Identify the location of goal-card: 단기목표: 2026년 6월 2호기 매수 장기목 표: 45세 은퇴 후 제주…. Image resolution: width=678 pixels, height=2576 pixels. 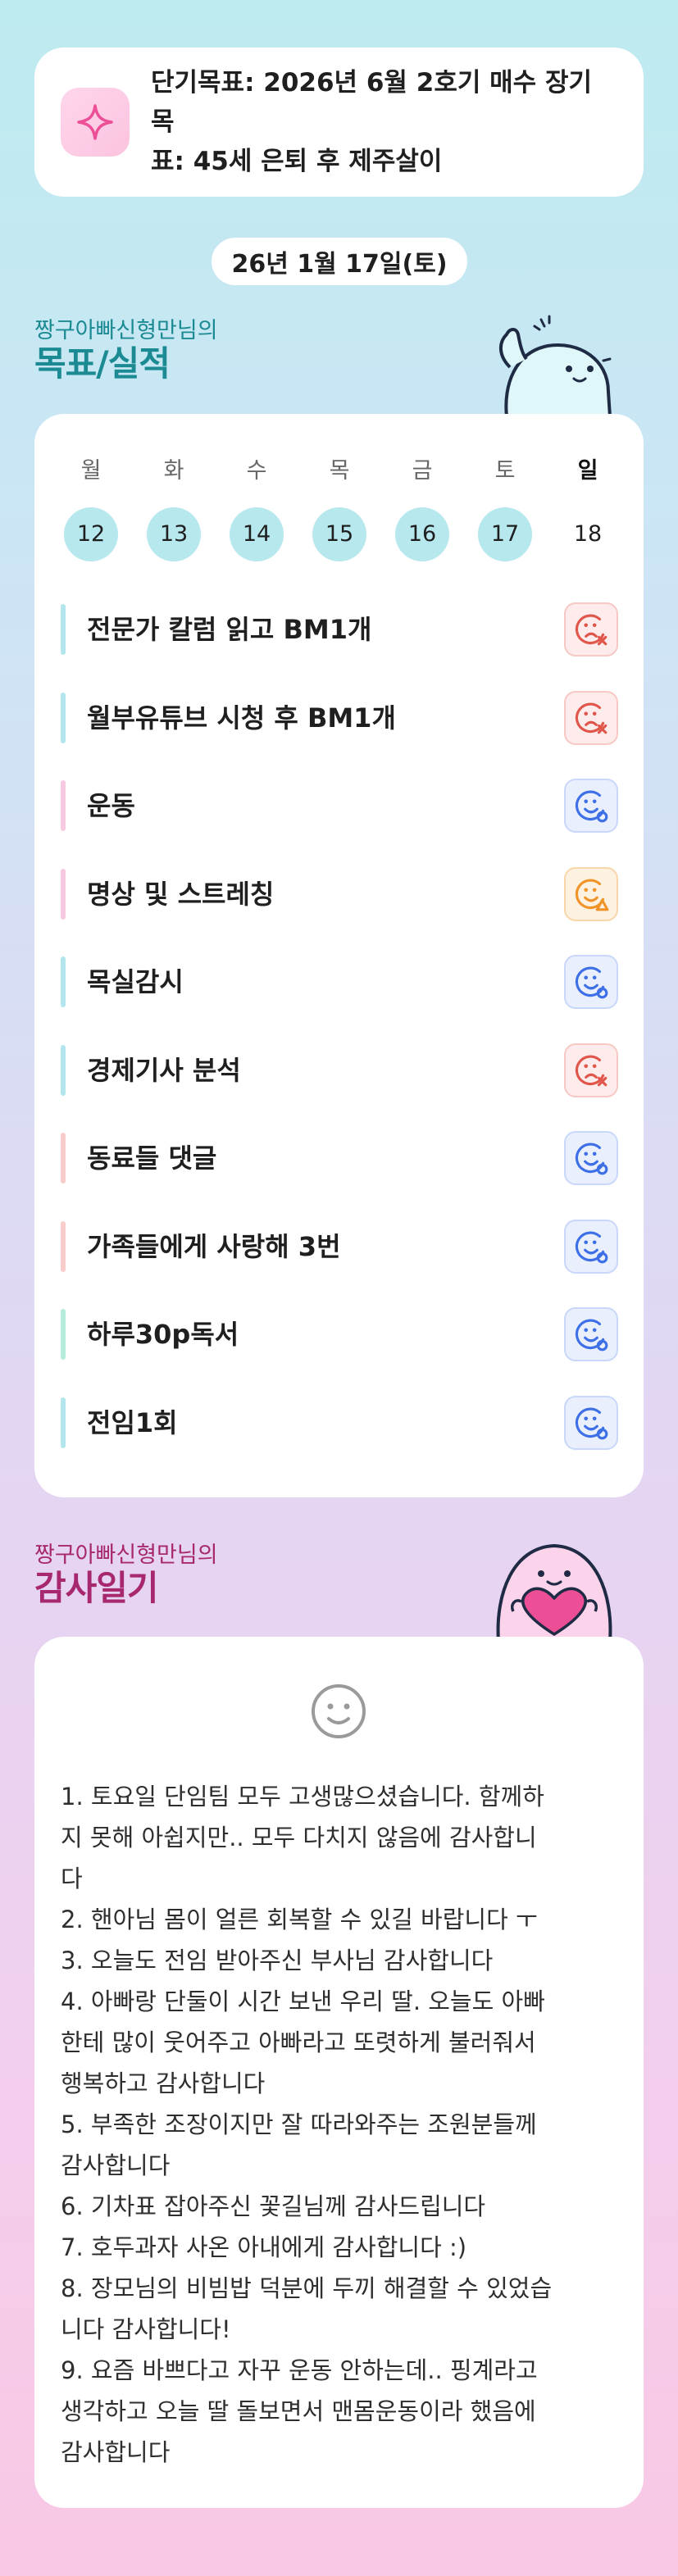
(339, 122).